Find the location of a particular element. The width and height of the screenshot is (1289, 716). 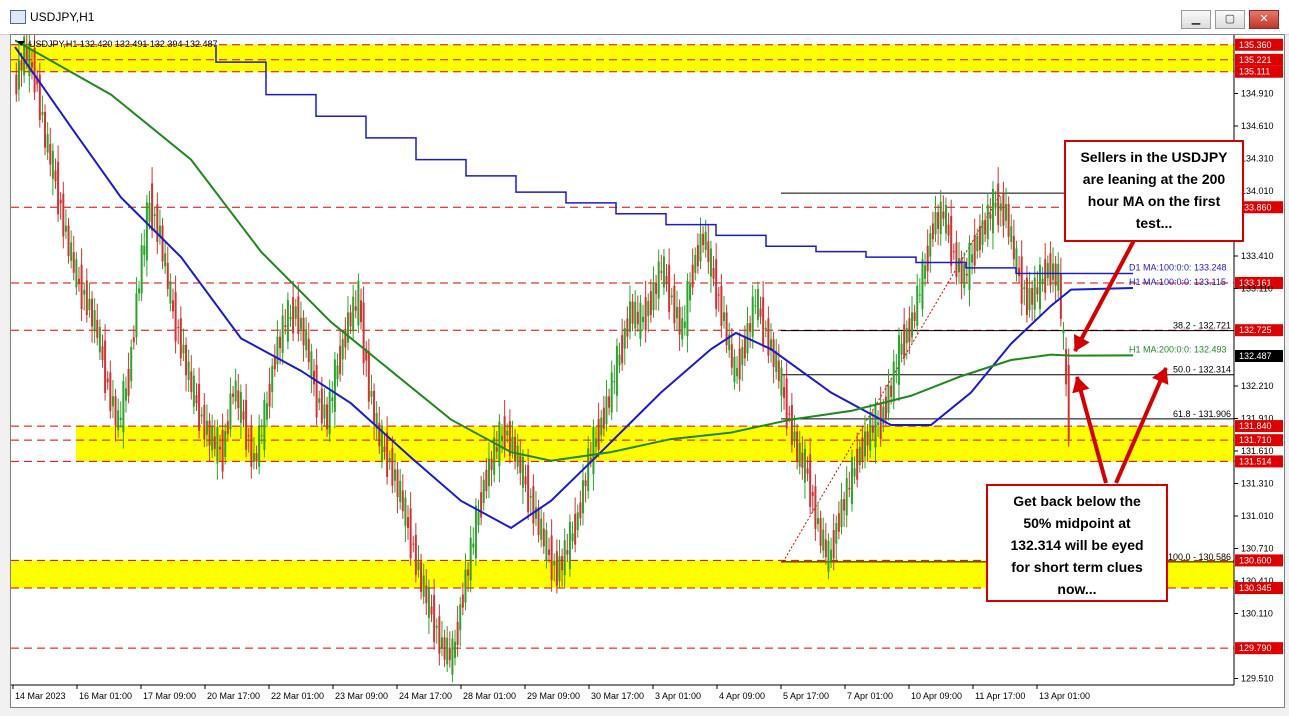

h1-ma200-label: H1 MA:200:0:0: 132.493 is located at coordinates (1178, 349).